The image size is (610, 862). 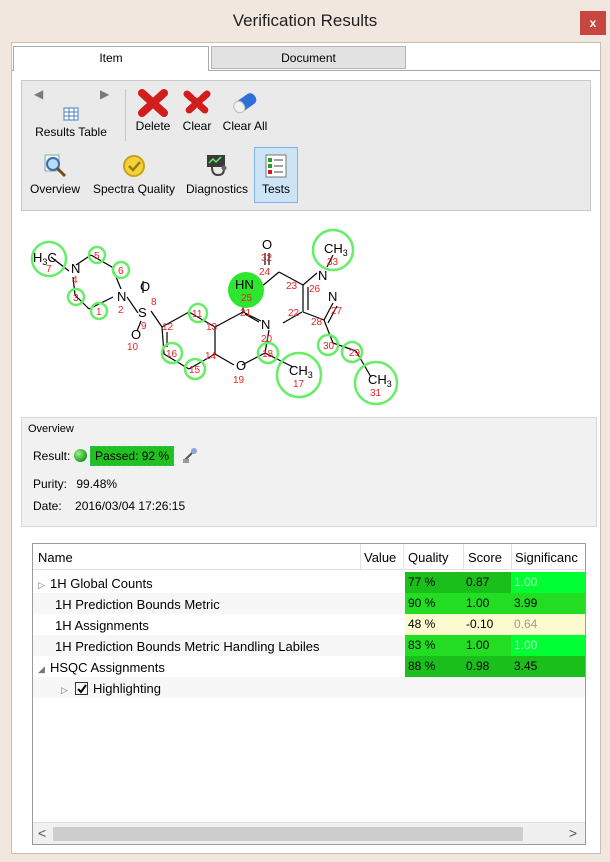 I want to click on highlighting-checkbox, so click(x=81, y=688).